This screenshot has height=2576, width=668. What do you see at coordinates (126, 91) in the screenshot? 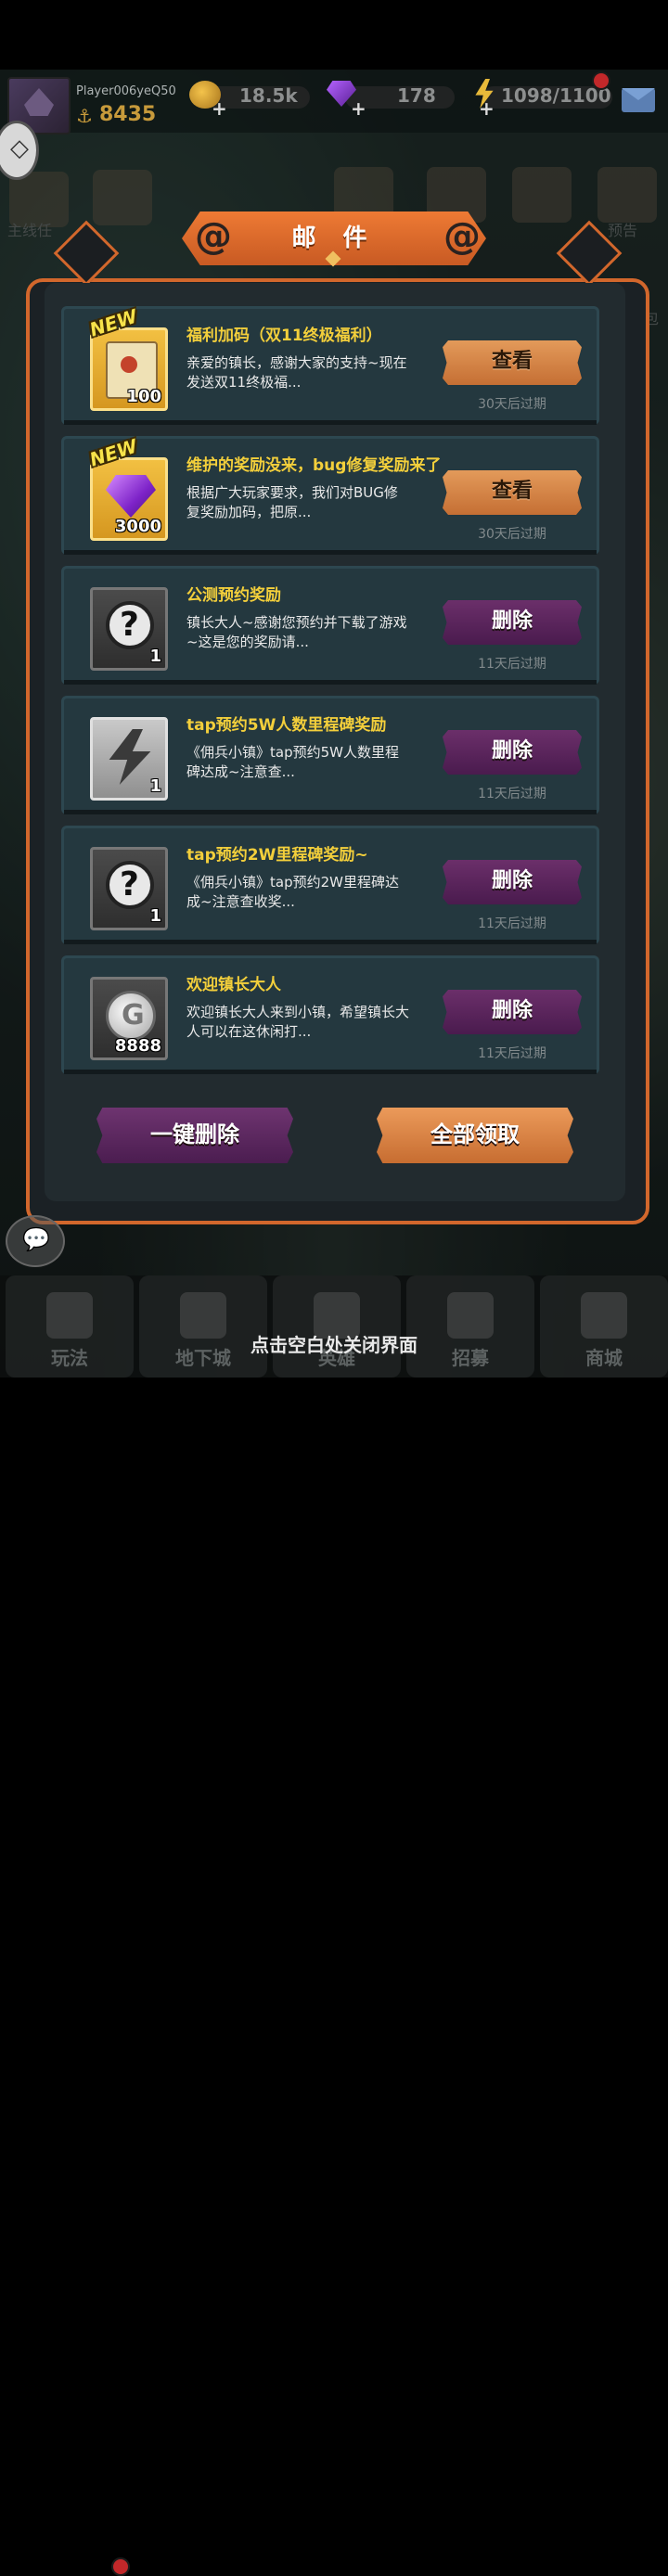
I see `player-name: Player006yeQ50` at bounding box center [126, 91].